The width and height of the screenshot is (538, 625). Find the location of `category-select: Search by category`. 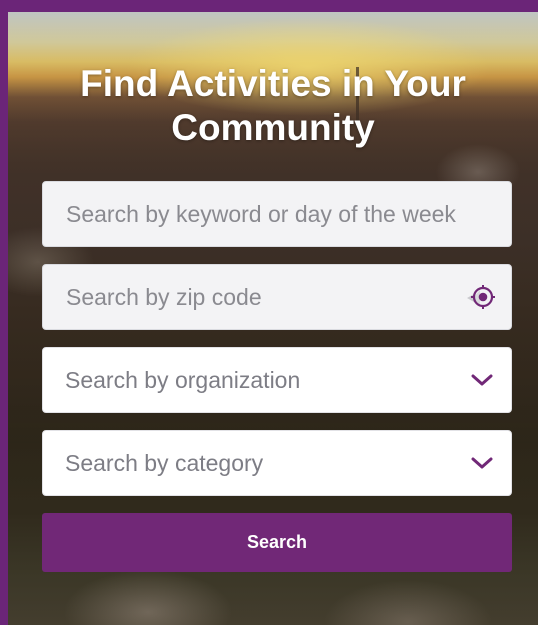

category-select: Search by category is located at coordinates (277, 463).